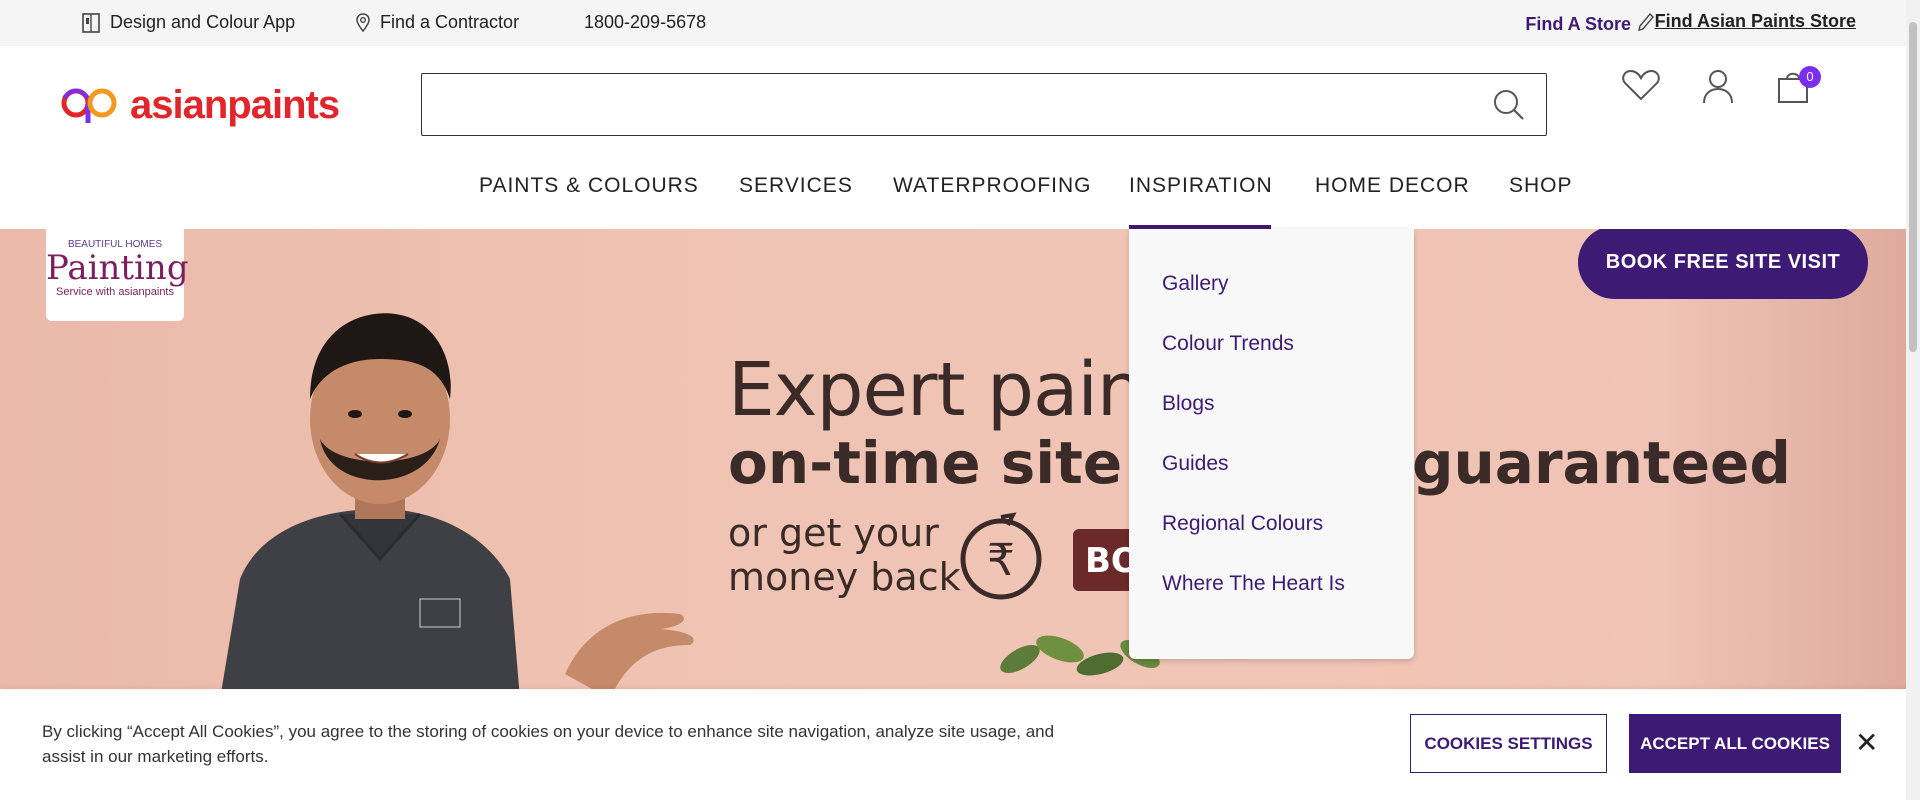 This screenshot has width=1920, height=800. I want to click on dropdown-item-where-the-heart-is: Where The Heart Is, so click(1253, 584).